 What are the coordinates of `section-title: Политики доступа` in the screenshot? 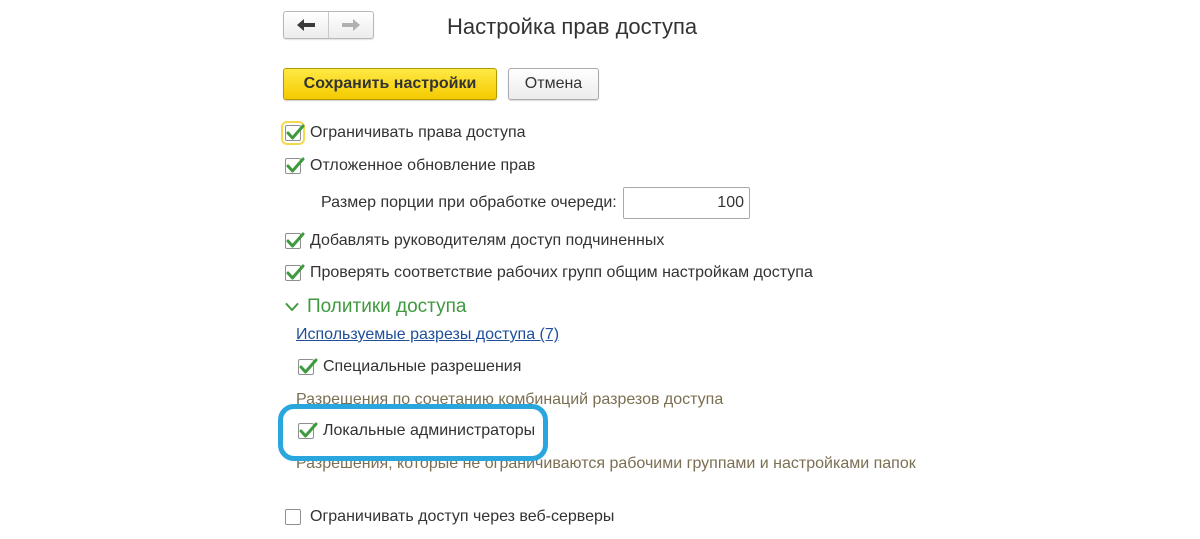 It's located at (387, 306).